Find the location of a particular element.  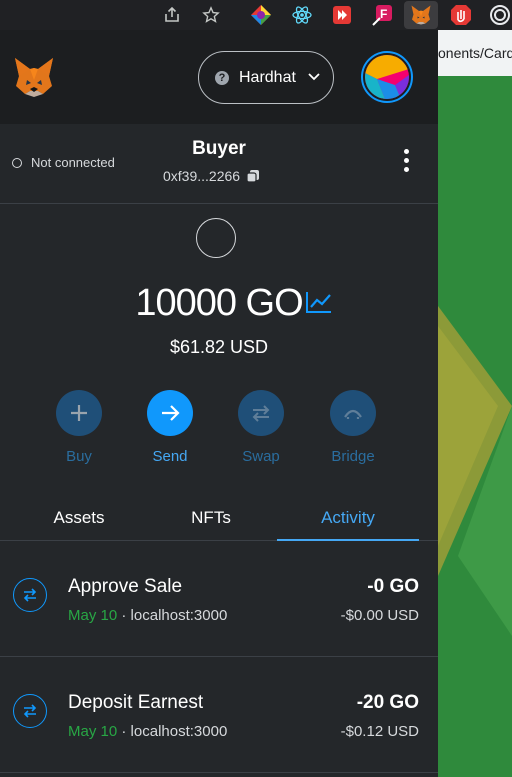

stop-hand-icon is located at coordinates (461, 15).